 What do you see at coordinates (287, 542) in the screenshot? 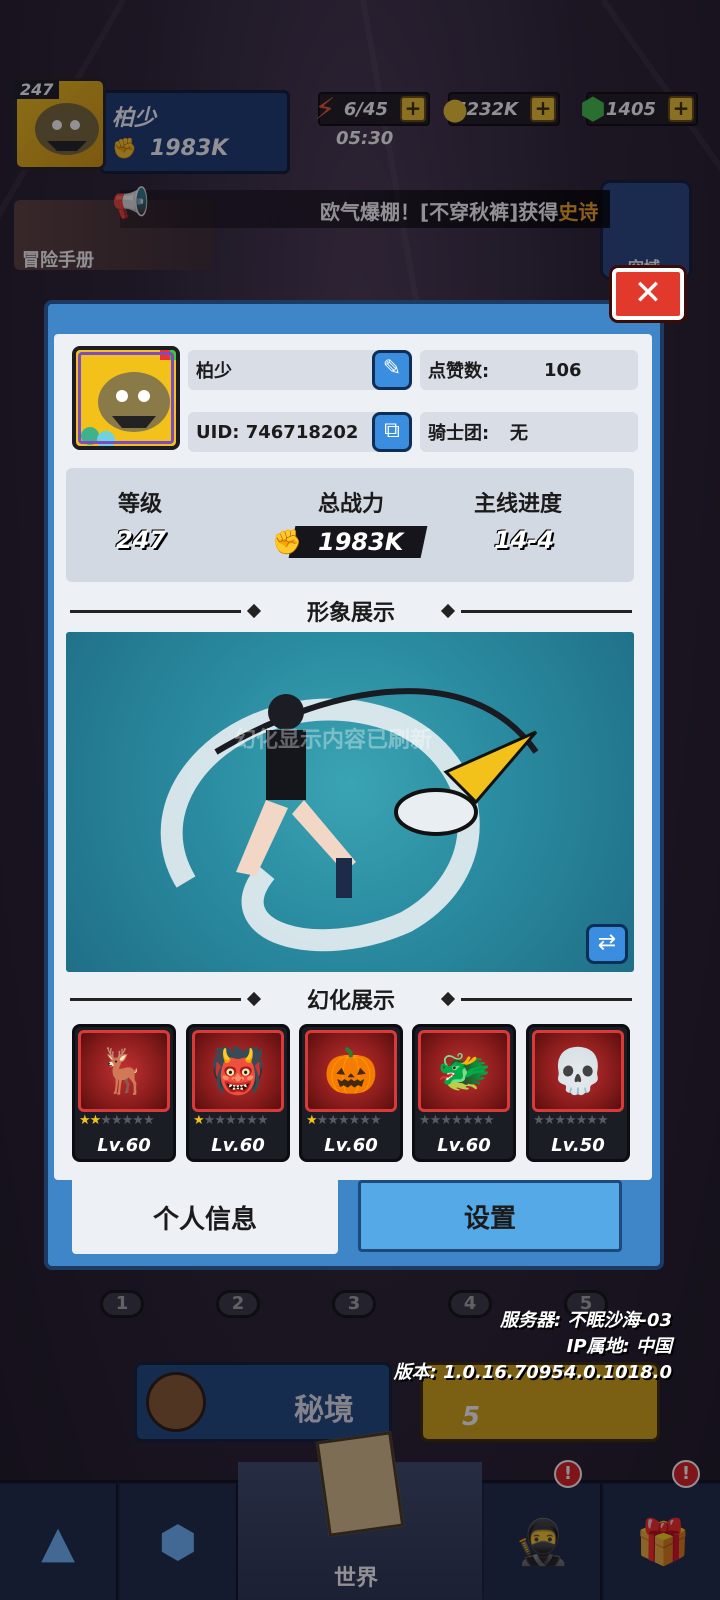
I see `fist-icon: ✊` at bounding box center [287, 542].